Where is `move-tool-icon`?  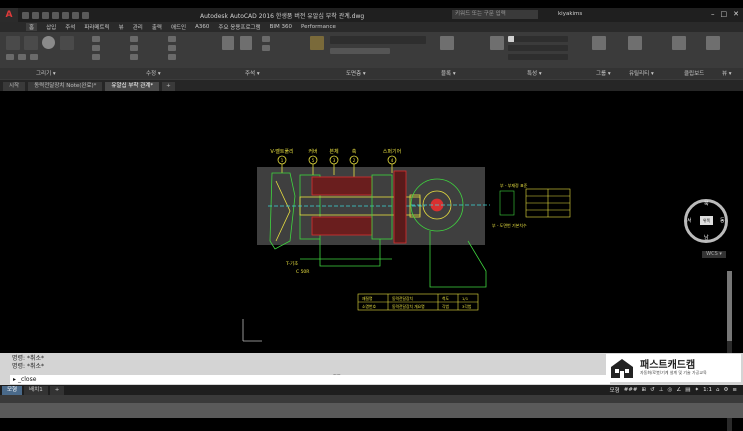
move-tool-icon is located at coordinates (96, 39).